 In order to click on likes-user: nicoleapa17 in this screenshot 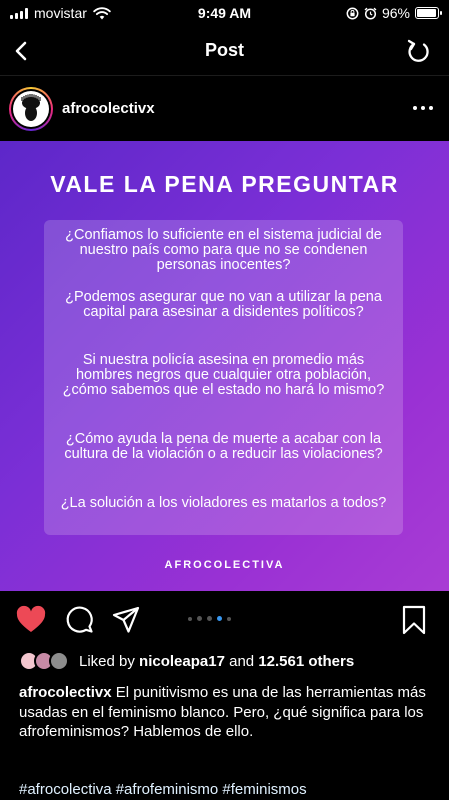, I will do `click(182, 661)`.